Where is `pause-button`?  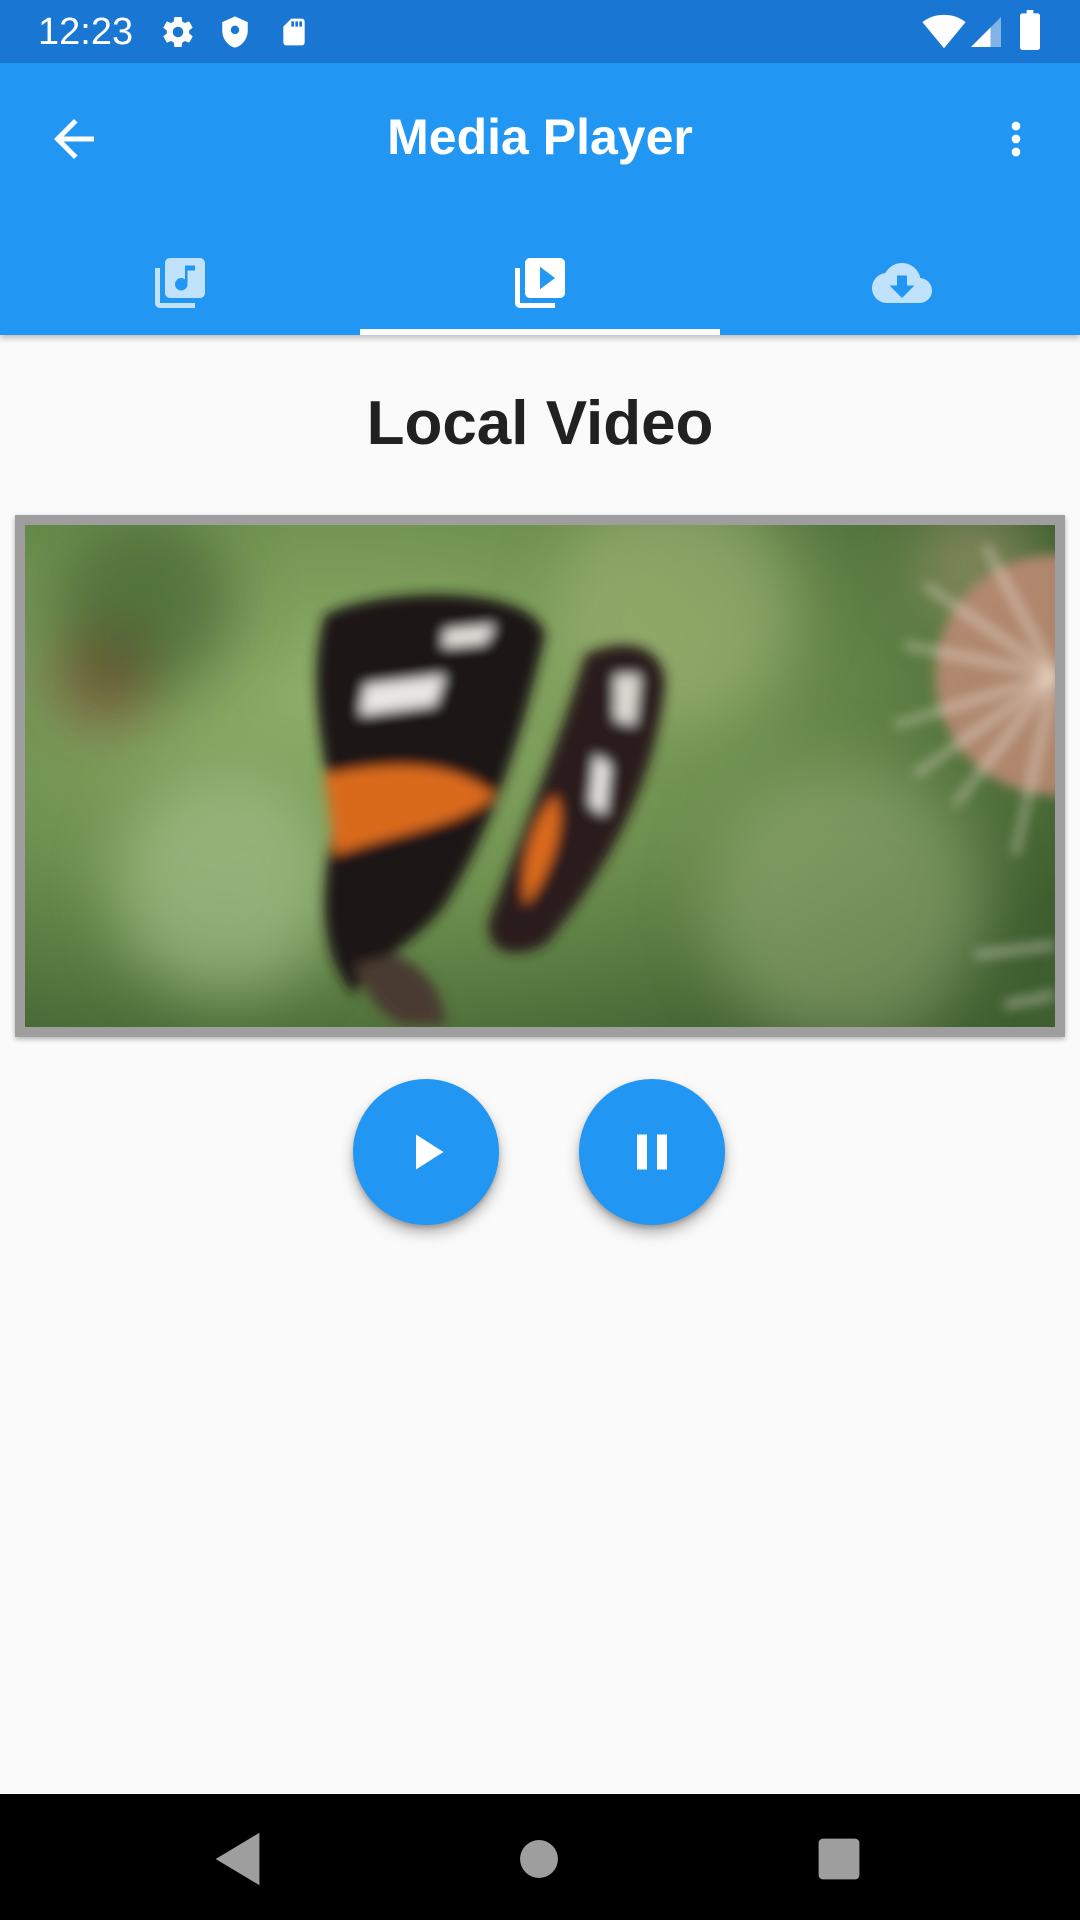
pause-button is located at coordinates (652, 1152).